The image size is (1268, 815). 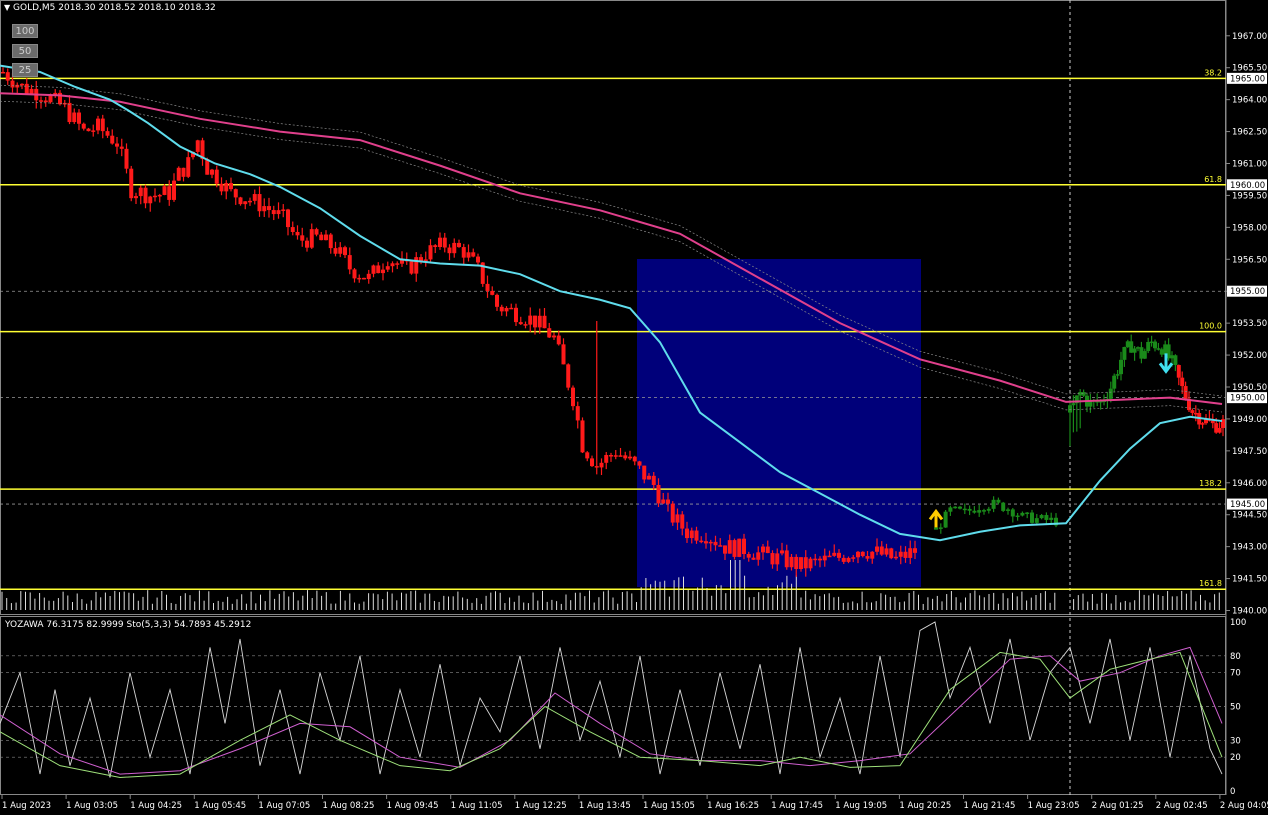 I want to click on time-tick-label: 1 Aug 03:05, so click(x=92, y=806).